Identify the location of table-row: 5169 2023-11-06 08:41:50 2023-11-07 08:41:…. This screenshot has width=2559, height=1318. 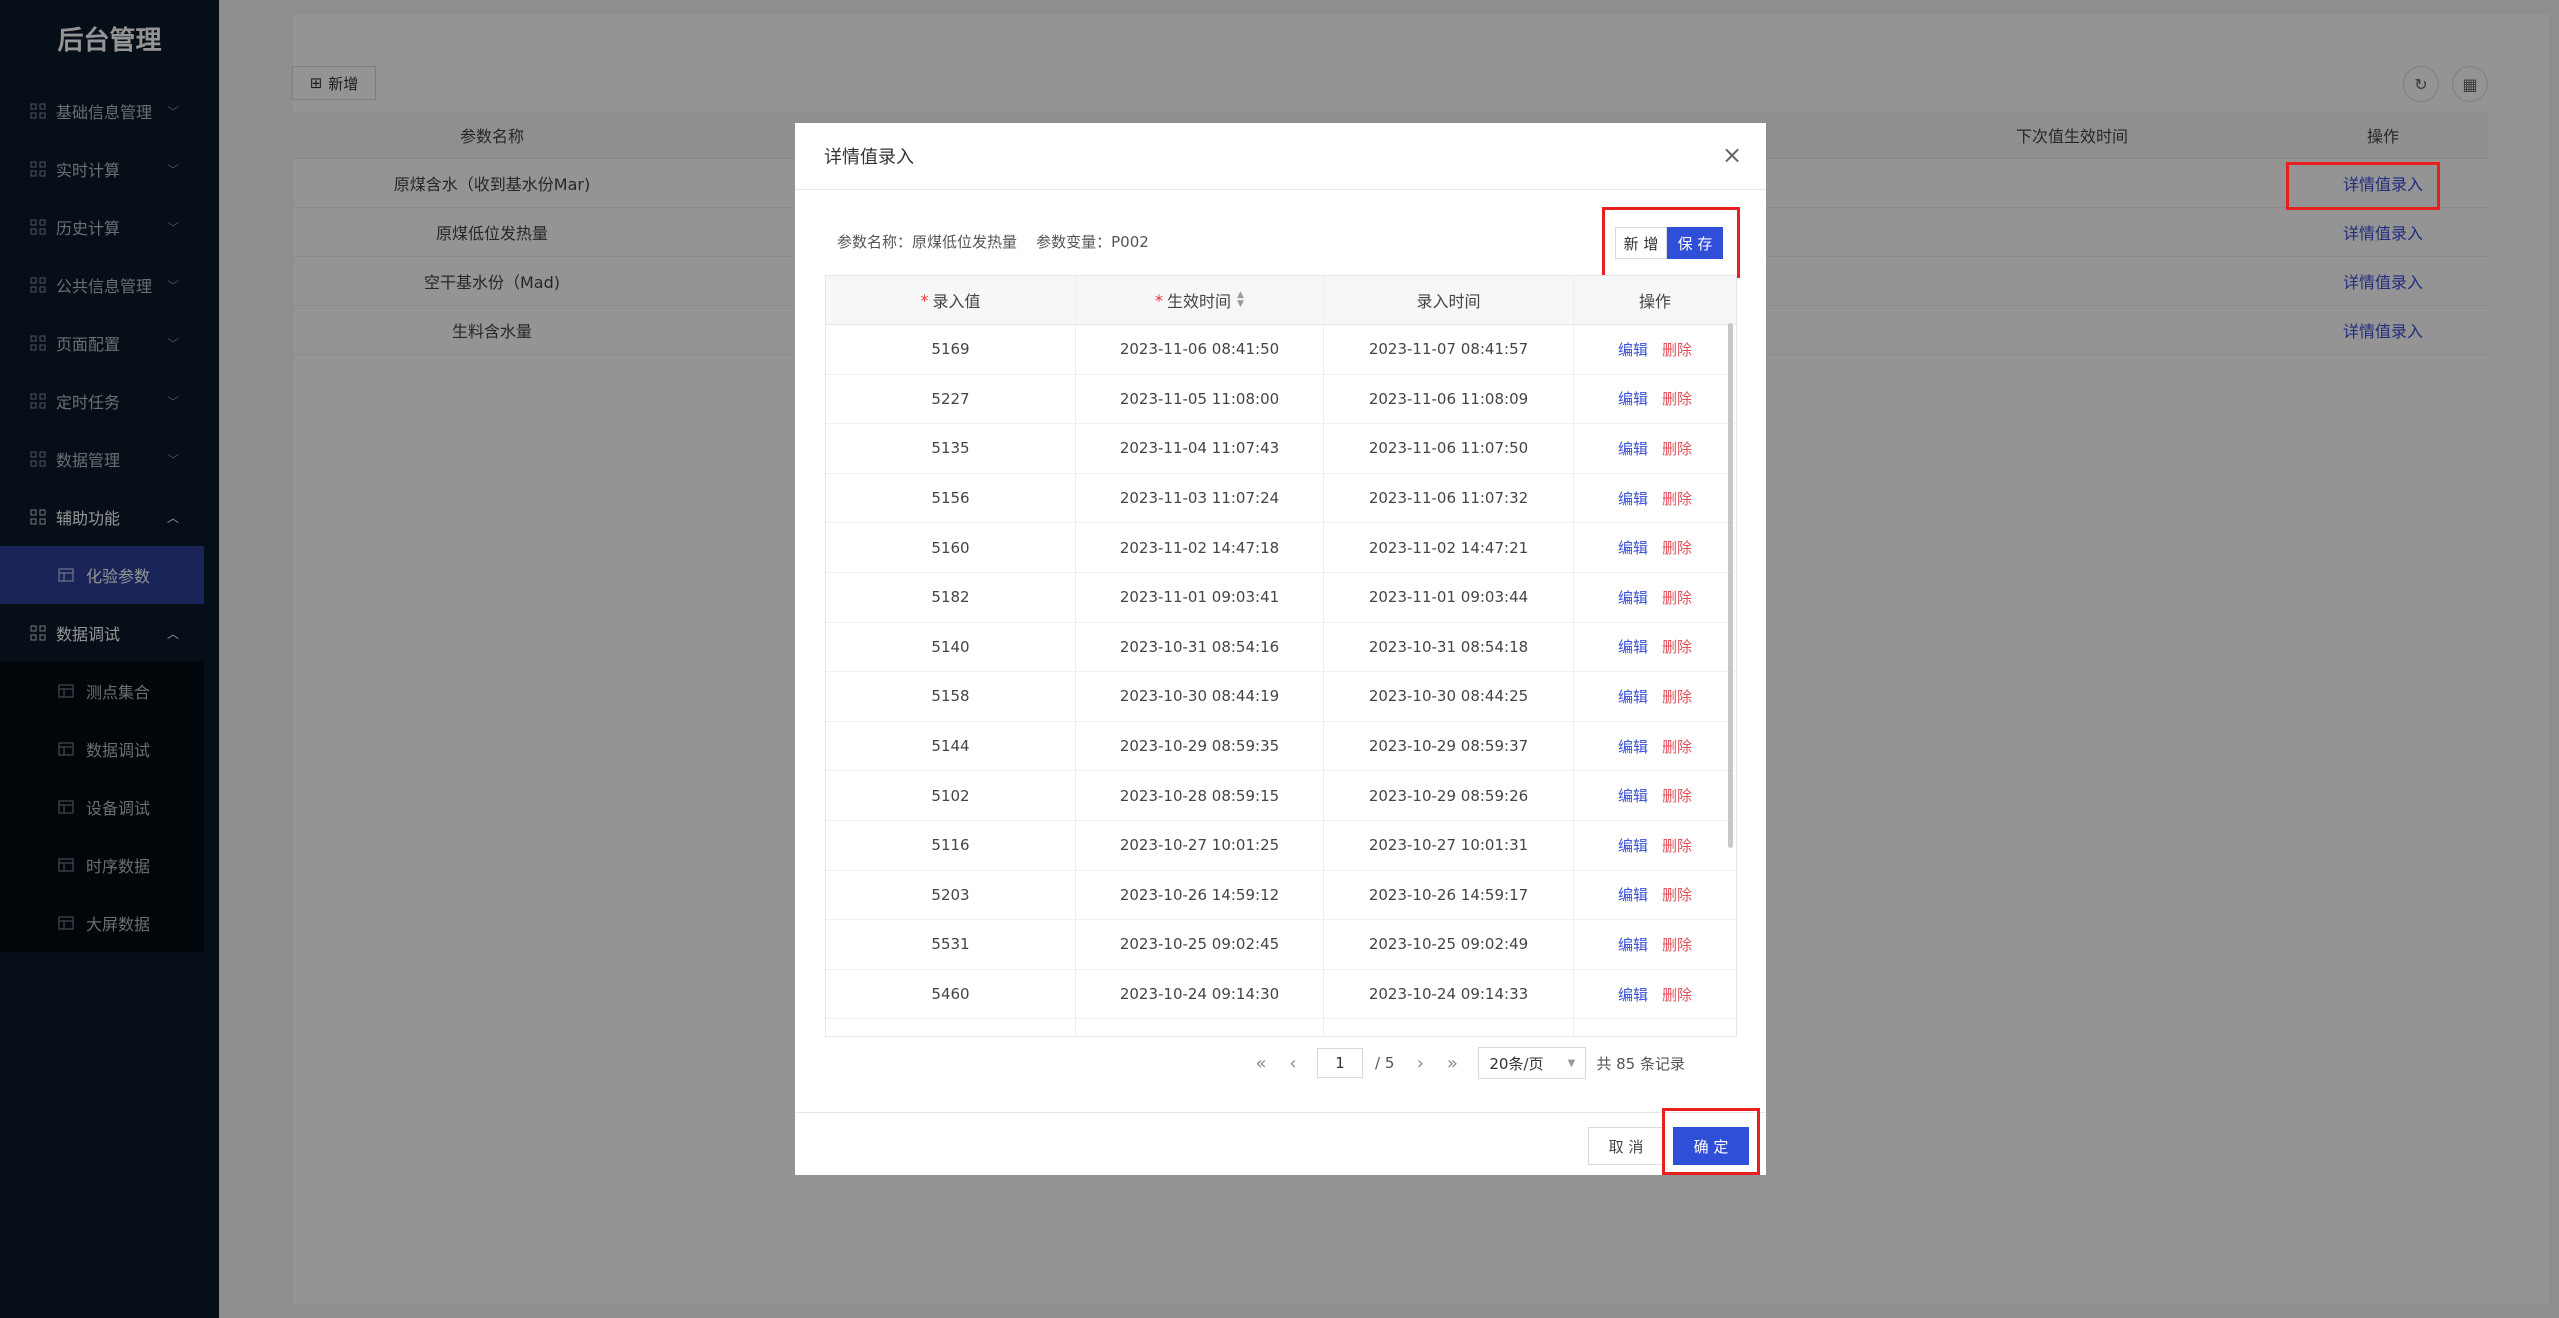
(1281, 350).